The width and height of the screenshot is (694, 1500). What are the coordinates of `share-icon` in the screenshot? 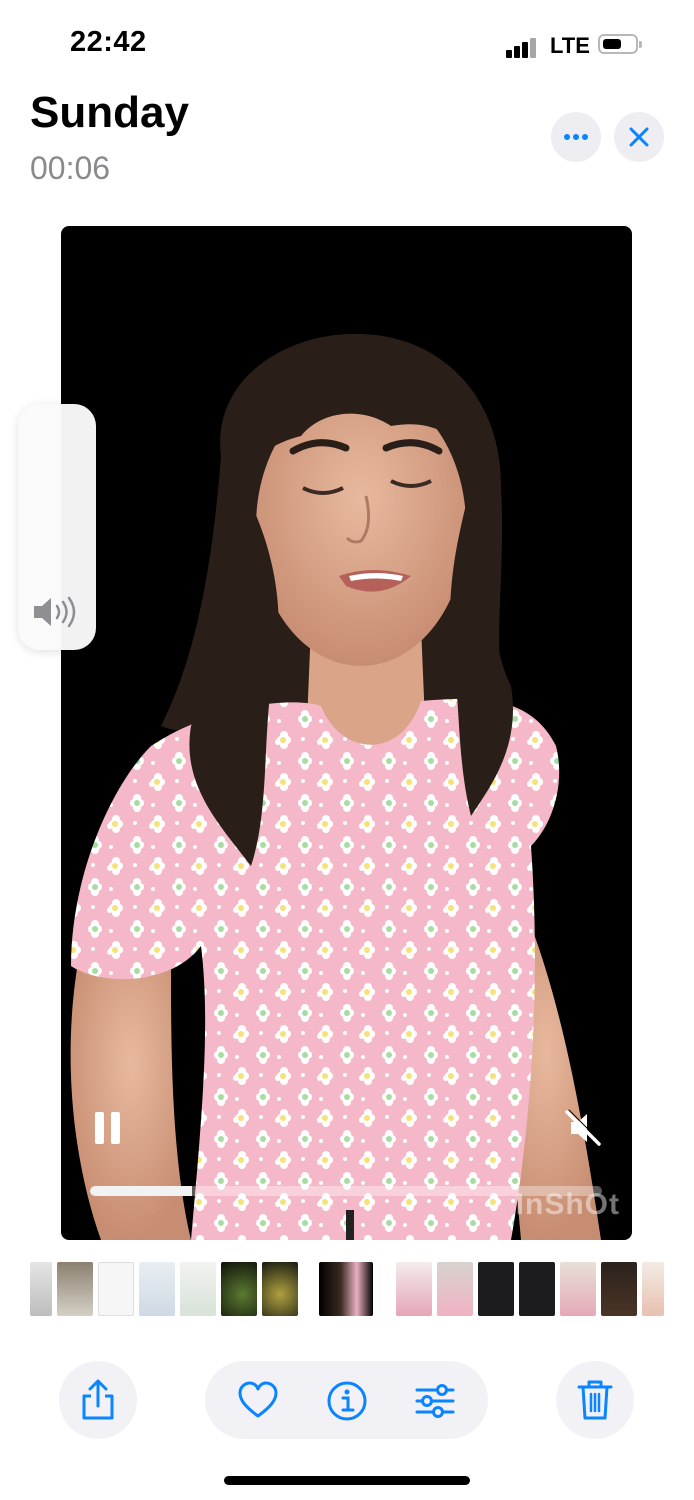 It's located at (98, 1399).